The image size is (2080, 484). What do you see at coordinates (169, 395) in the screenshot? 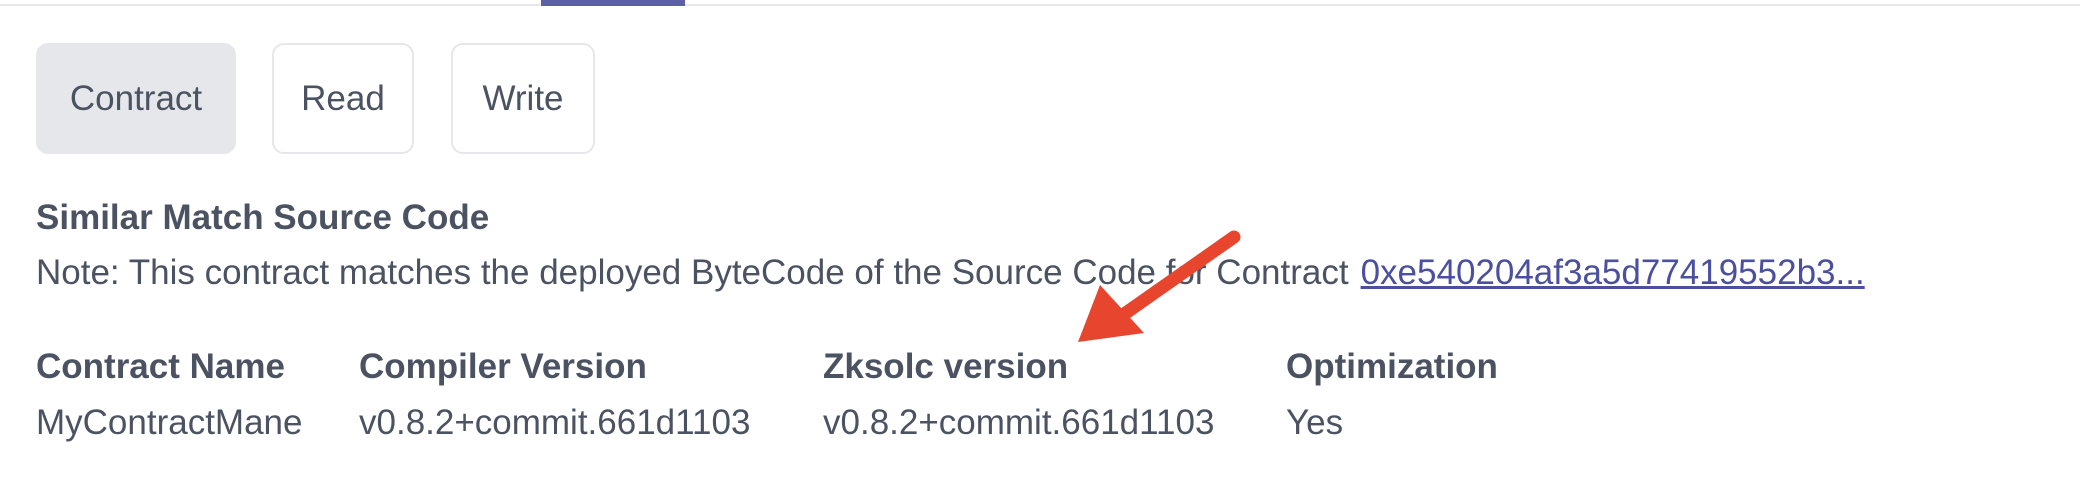
I see `contract-name-column: Contract Name MyContractMane` at bounding box center [169, 395].